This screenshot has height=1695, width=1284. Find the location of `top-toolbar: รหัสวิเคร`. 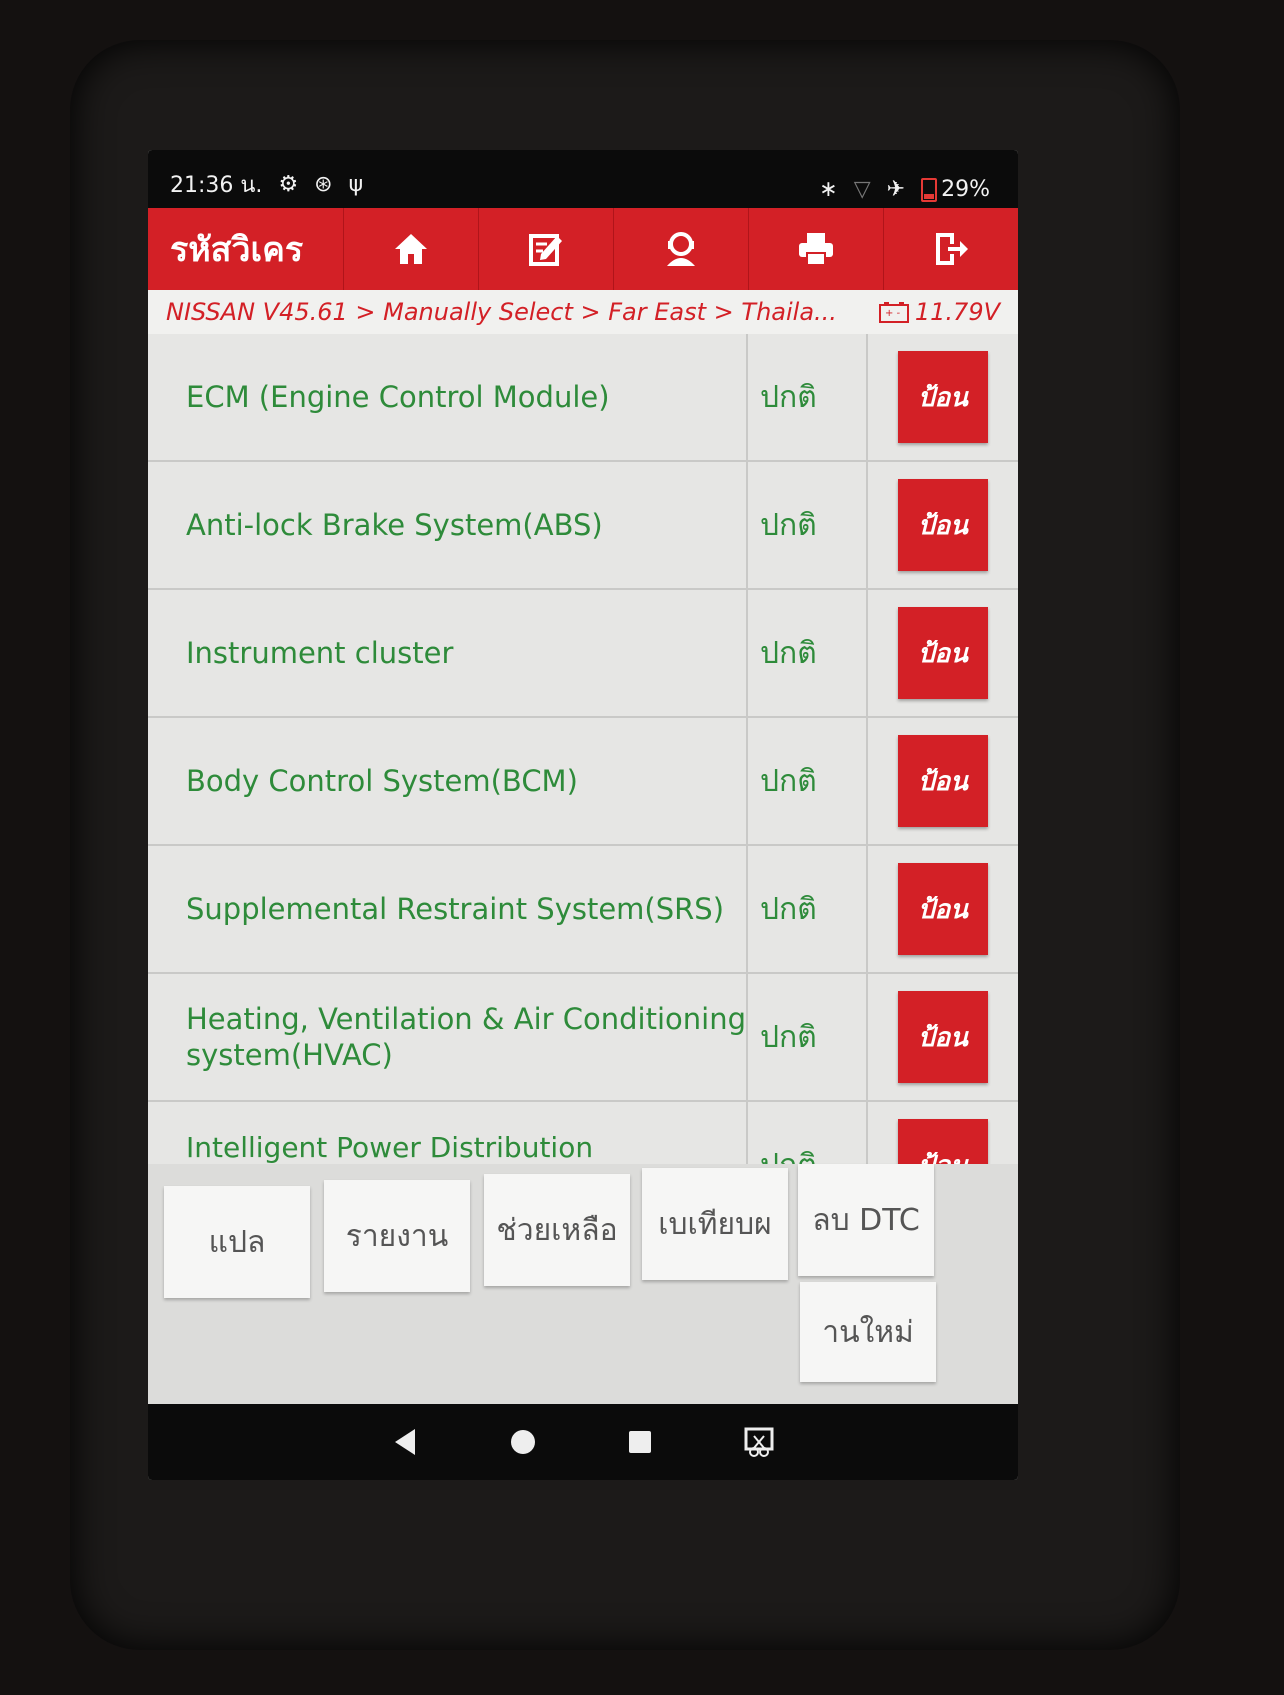

top-toolbar: รหัสวิเคร is located at coordinates (583, 249).